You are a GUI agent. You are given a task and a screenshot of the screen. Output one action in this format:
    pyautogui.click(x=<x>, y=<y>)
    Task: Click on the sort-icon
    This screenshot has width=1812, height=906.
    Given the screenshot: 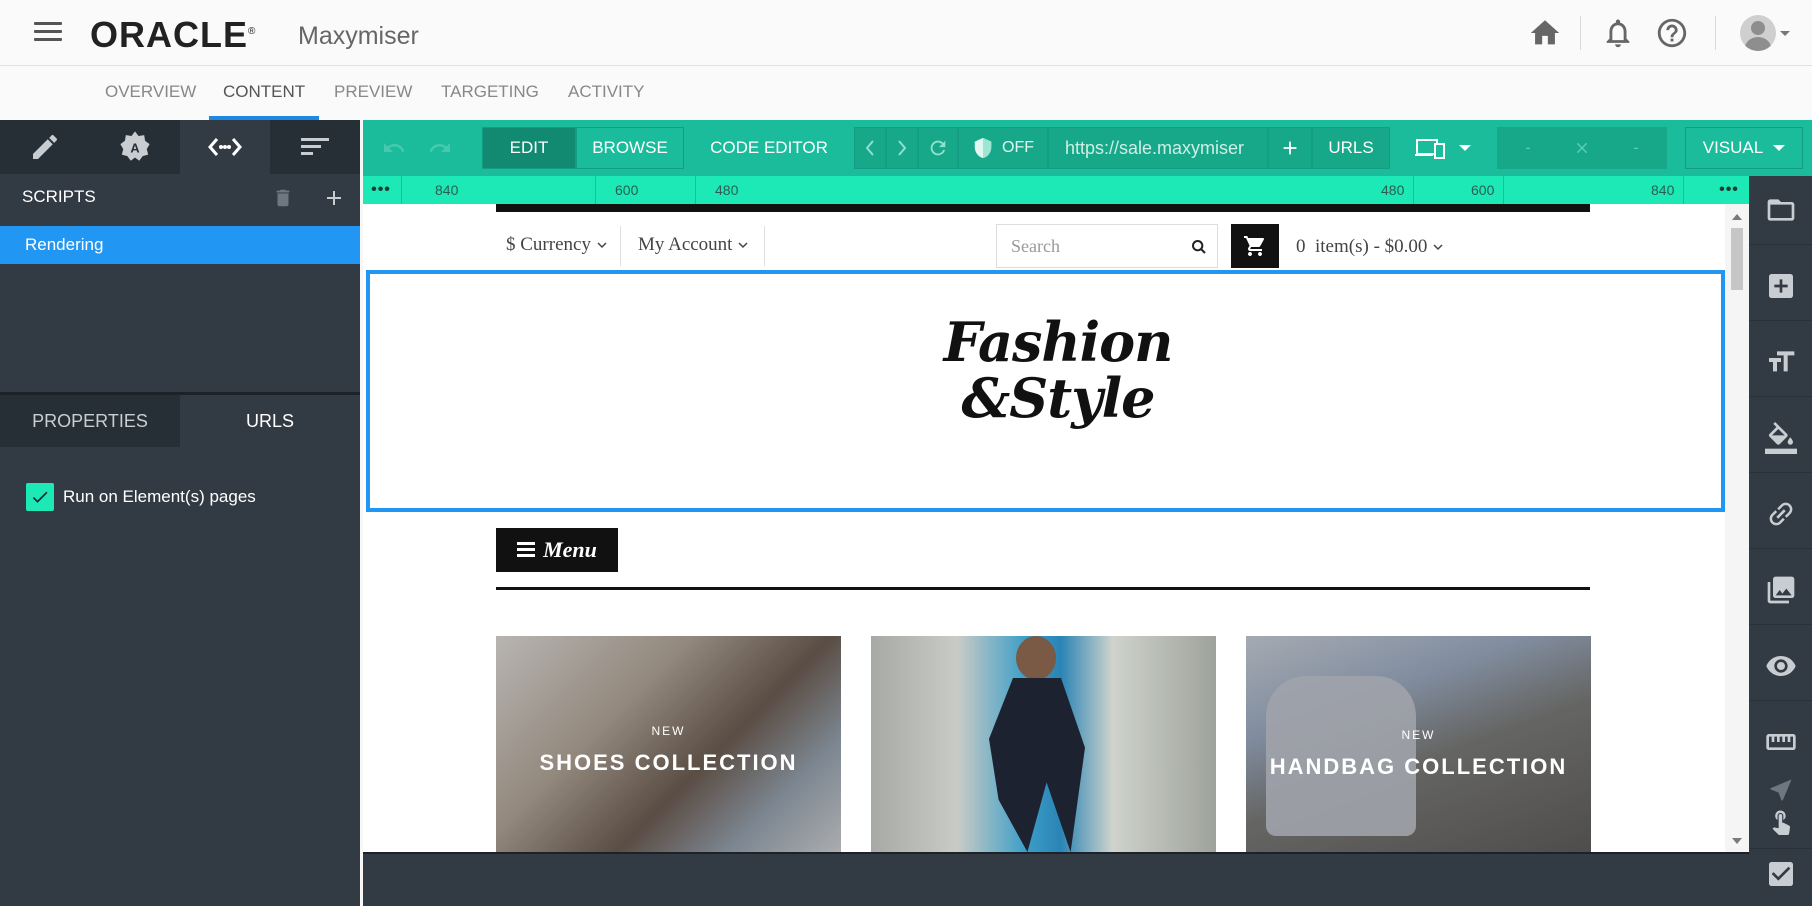 What is the action you would take?
    pyautogui.click(x=315, y=146)
    